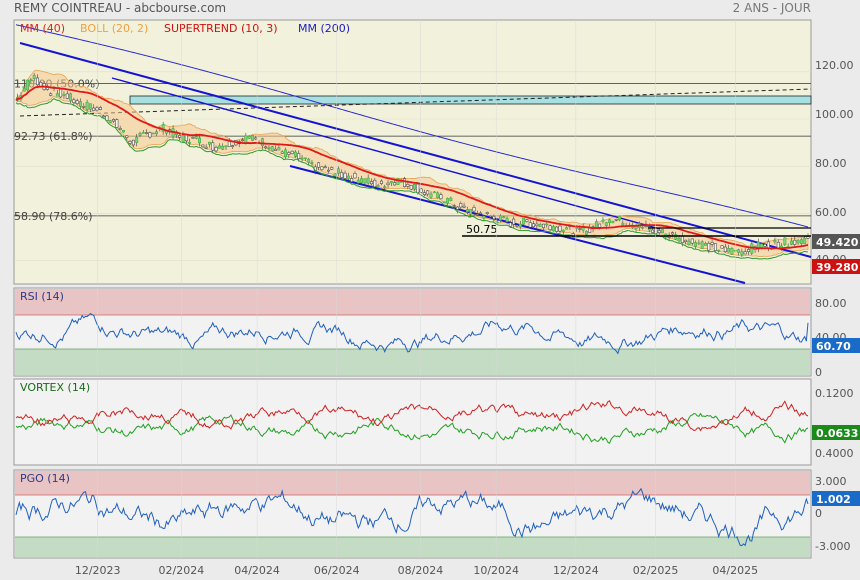 The image size is (860, 580). Describe the element at coordinates (45, 478) in the screenshot. I see `pgo-title: PGO (14)` at that location.